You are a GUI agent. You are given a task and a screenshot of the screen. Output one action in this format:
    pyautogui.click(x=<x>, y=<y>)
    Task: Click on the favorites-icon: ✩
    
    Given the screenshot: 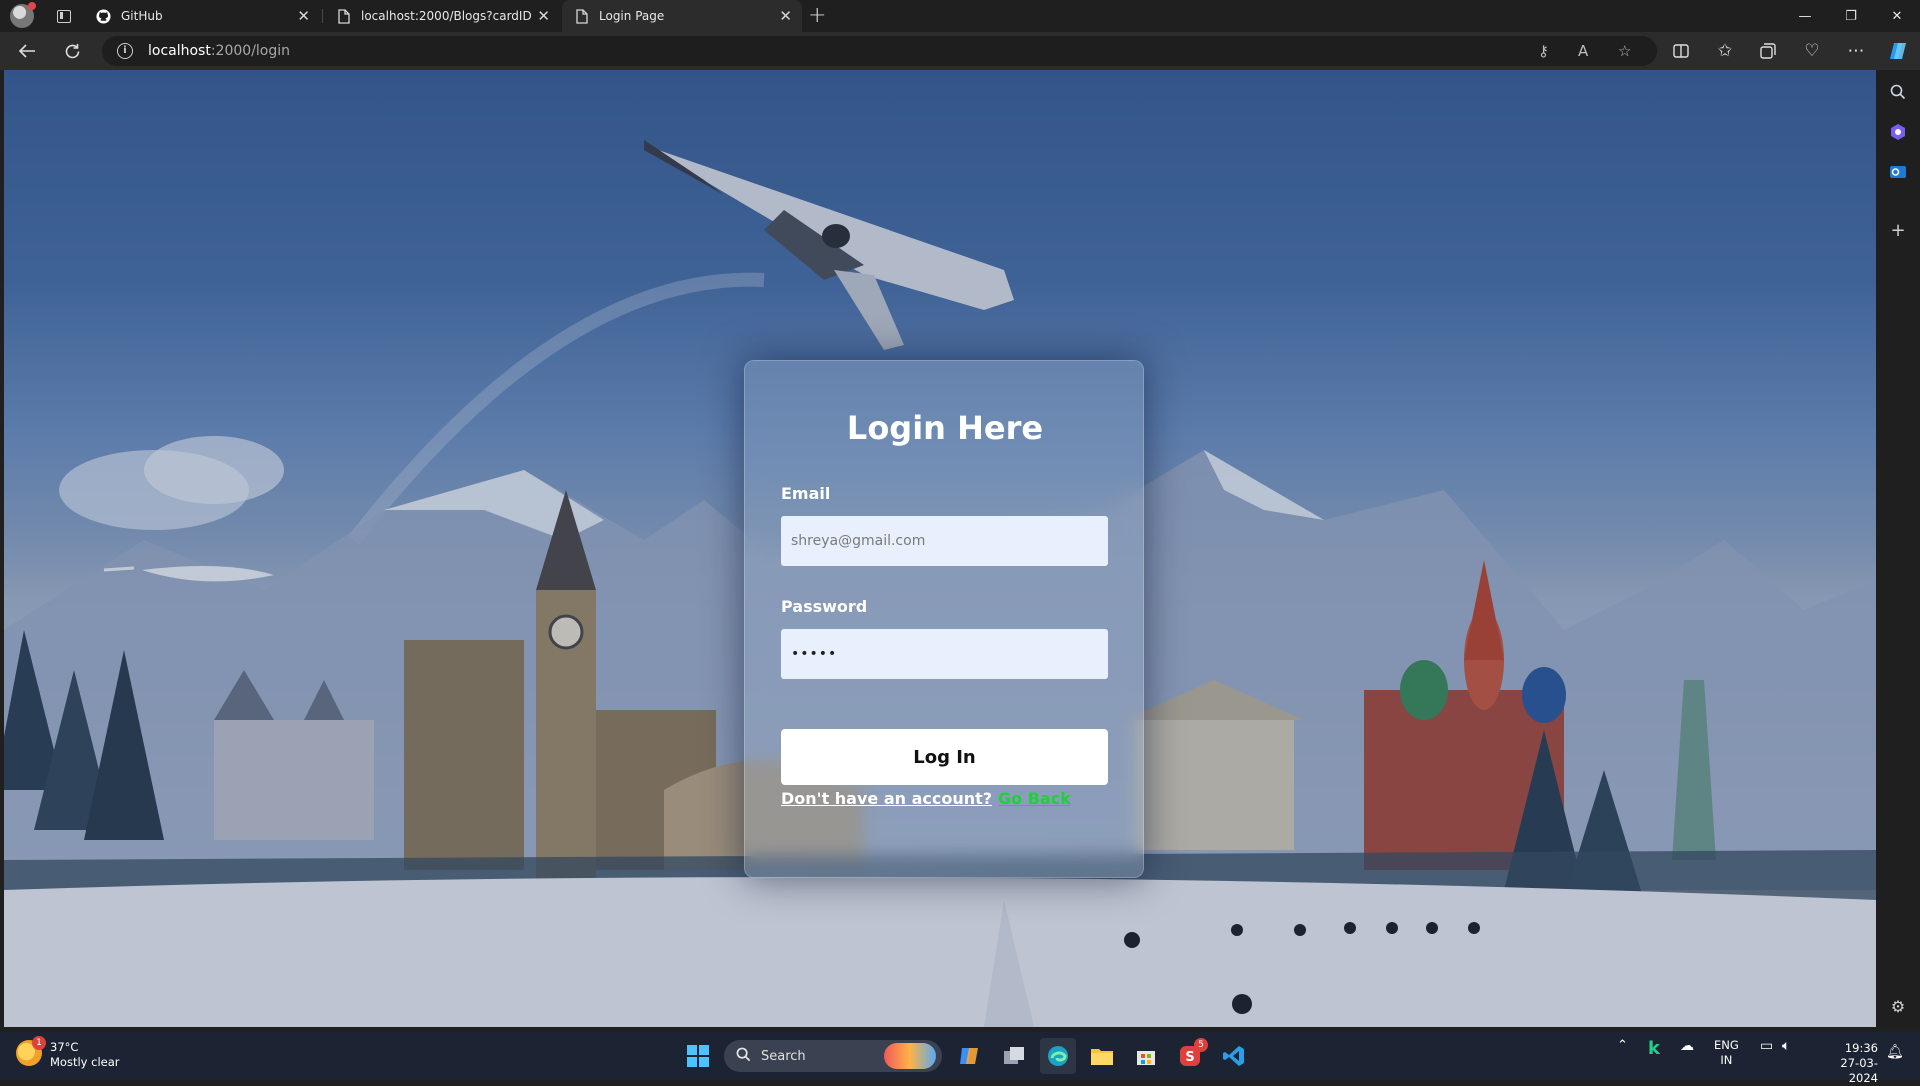 What is the action you would take?
    pyautogui.click(x=1725, y=51)
    